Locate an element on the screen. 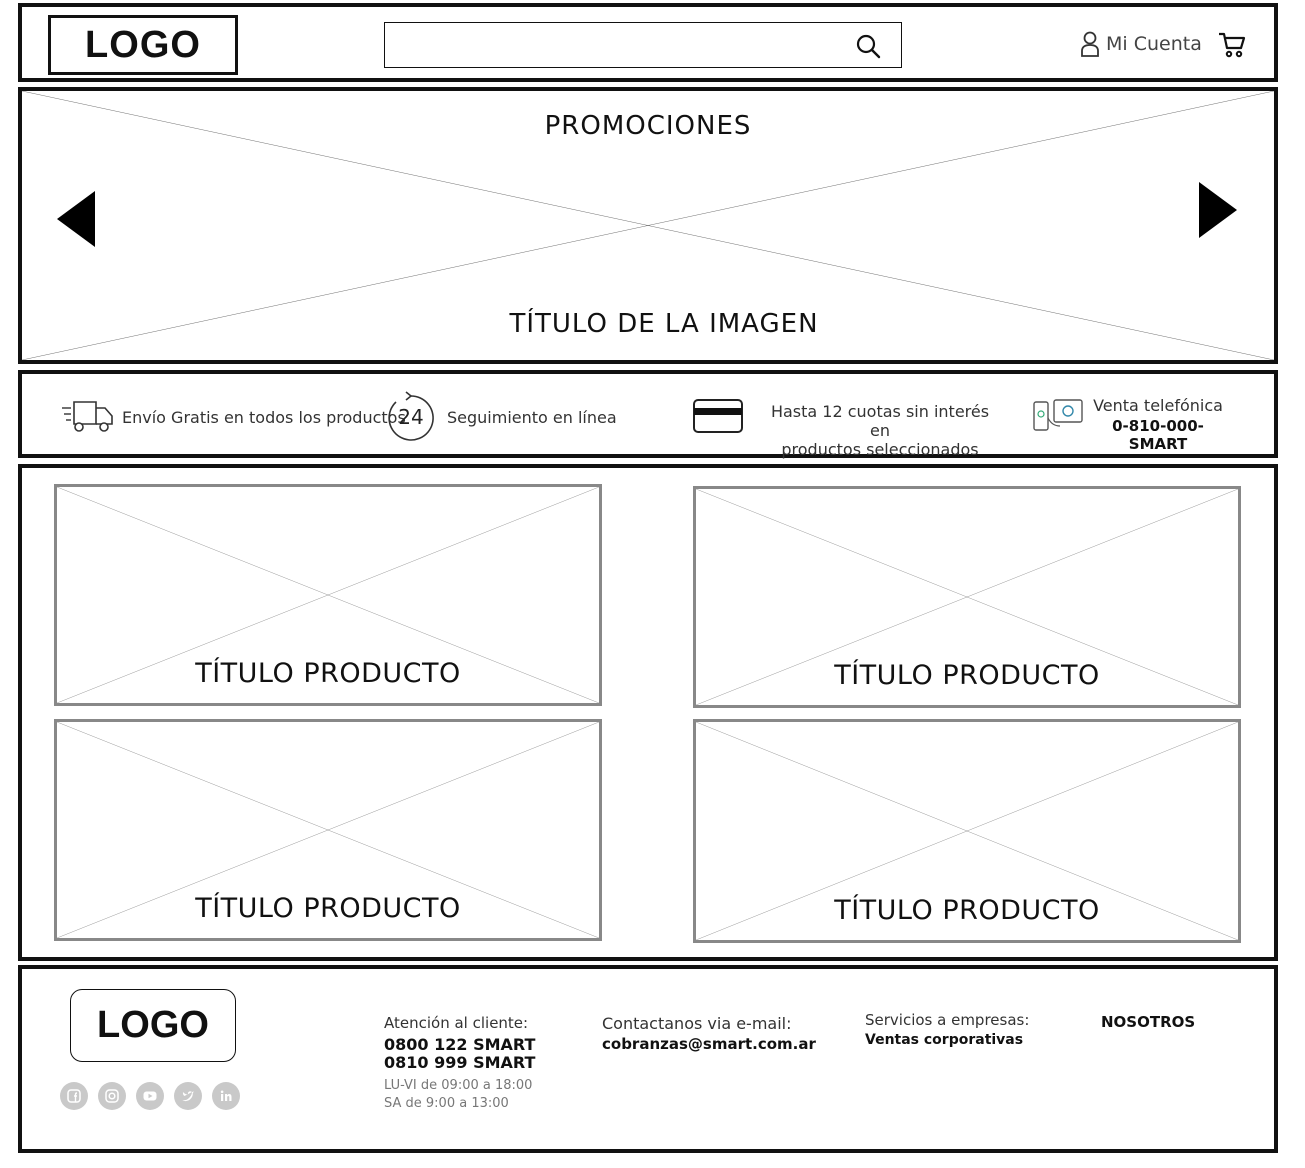 Image resolution: width=1305 pixels, height=1168 pixels. installments-line-2: productos seleccionados is located at coordinates (880, 449).